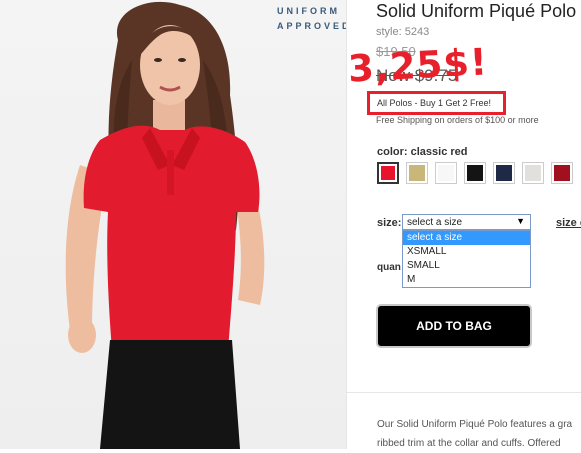 The image size is (581, 453). What do you see at coordinates (417, 65) in the screenshot?
I see `annotation-price: 3,25$!` at bounding box center [417, 65].